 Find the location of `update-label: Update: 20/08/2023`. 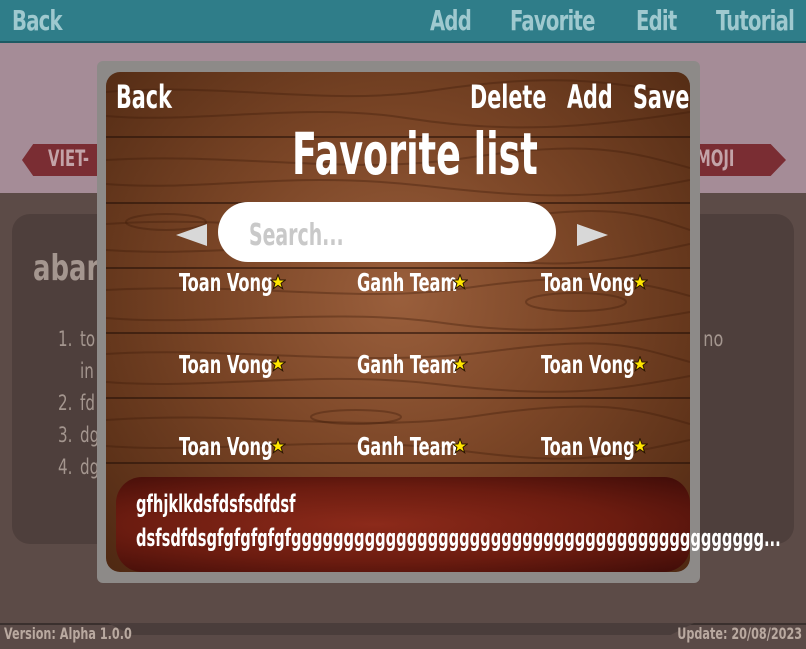

update-label: Update: 20/08/2023 is located at coordinates (739, 633).